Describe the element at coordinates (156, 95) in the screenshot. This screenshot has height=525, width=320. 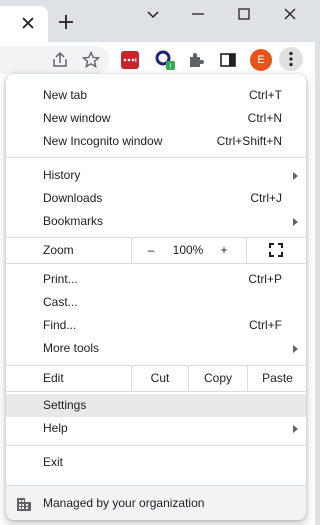
I see `menu-item-new-tab: New tab Ctrl+T` at that location.